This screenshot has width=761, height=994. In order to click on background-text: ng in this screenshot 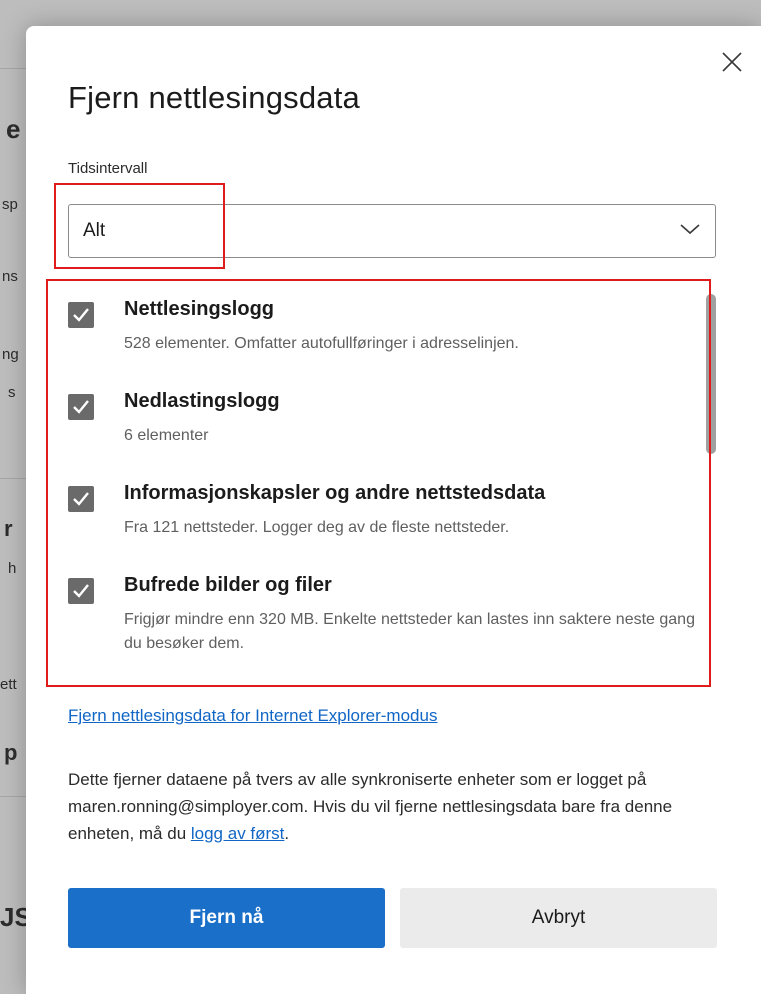, I will do `click(10, 354)`.